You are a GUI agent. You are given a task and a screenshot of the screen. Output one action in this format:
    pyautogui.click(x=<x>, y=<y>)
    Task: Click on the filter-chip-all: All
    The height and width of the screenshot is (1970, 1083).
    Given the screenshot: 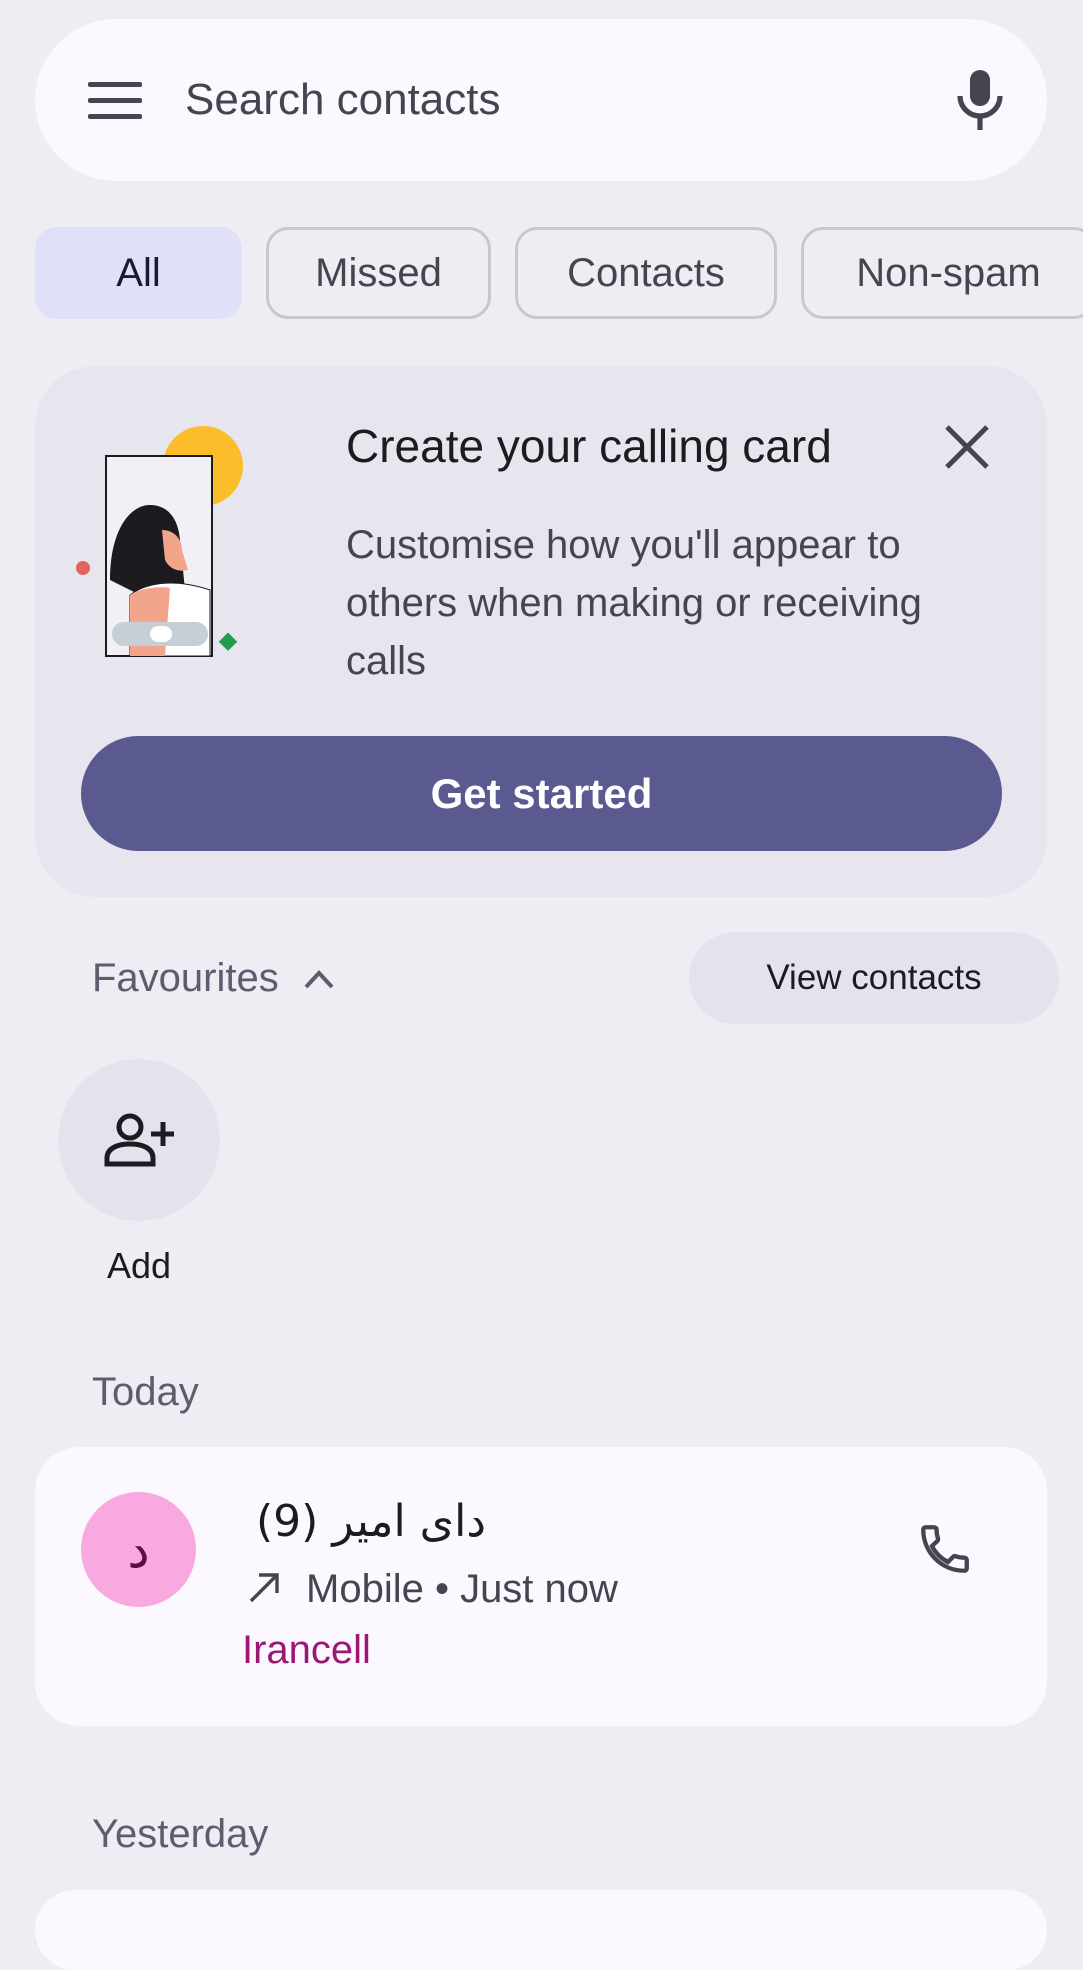 What is the action you would take?
    pyautogui.click(x=138, y=273)
    